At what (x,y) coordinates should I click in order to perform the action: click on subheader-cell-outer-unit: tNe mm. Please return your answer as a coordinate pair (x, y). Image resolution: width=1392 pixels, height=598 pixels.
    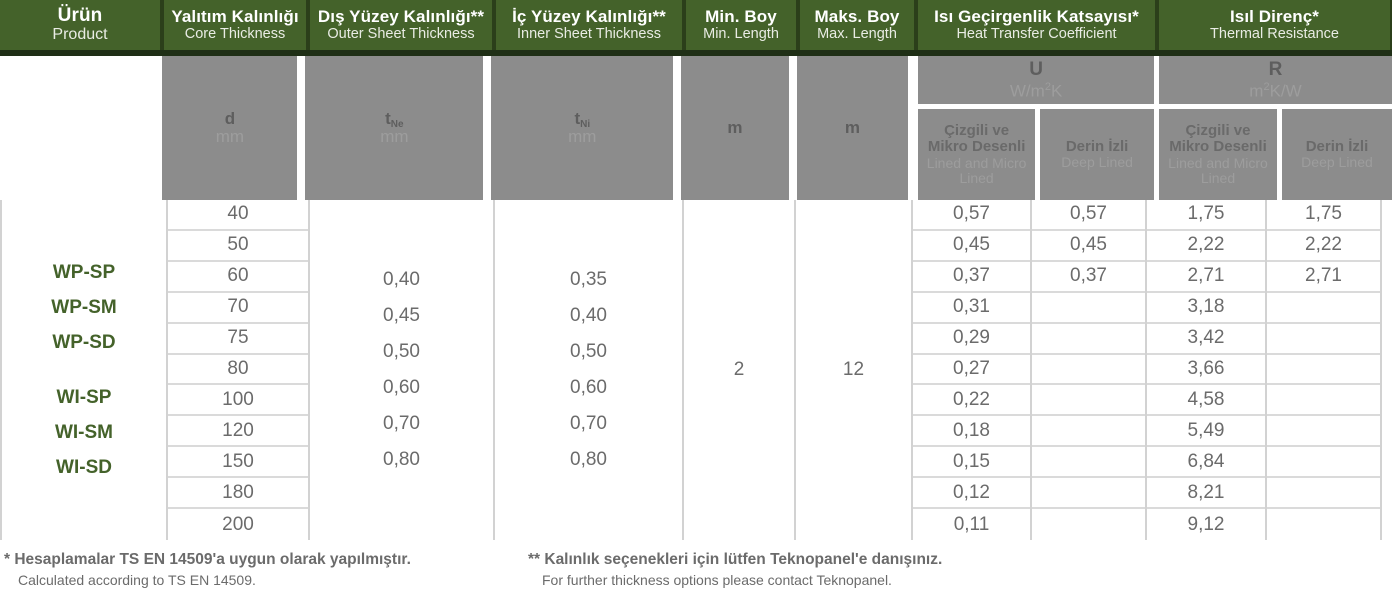
    Looking at the image, I should click on (394, 128).